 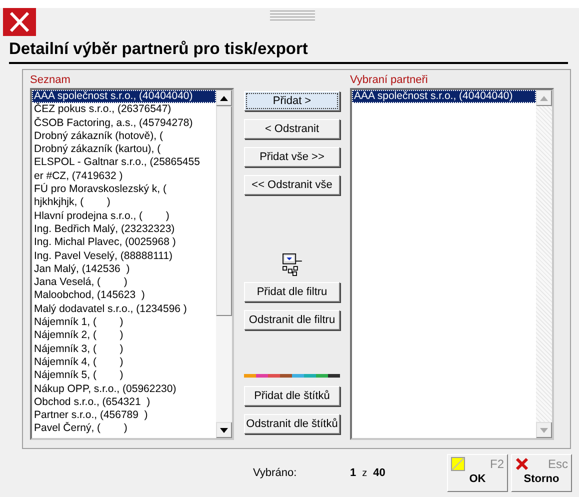 I want to click on list-item: Pavel Černý, ( ), so click(x=124, y=429).